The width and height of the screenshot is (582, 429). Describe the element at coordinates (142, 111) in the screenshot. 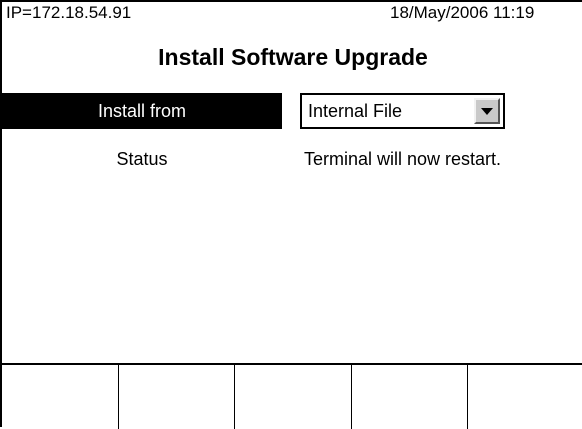

I see `install-from-label: Install from` at that location.